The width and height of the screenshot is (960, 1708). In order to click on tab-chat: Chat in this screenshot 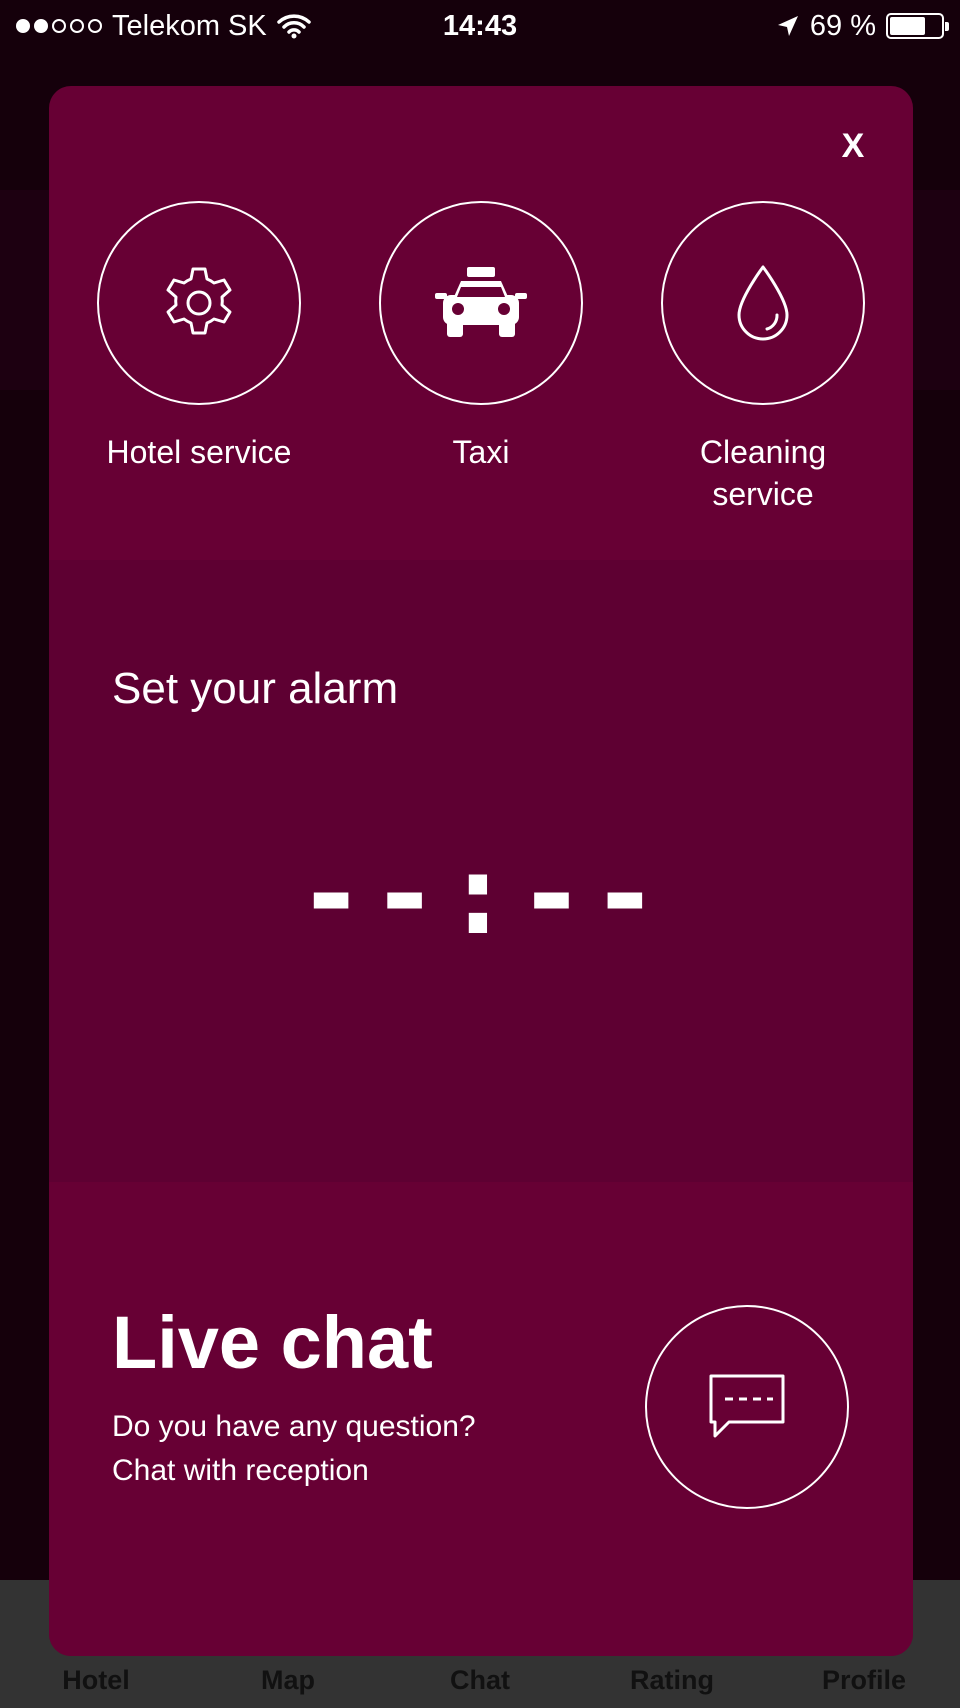, I will do `click(480, 1680)`.